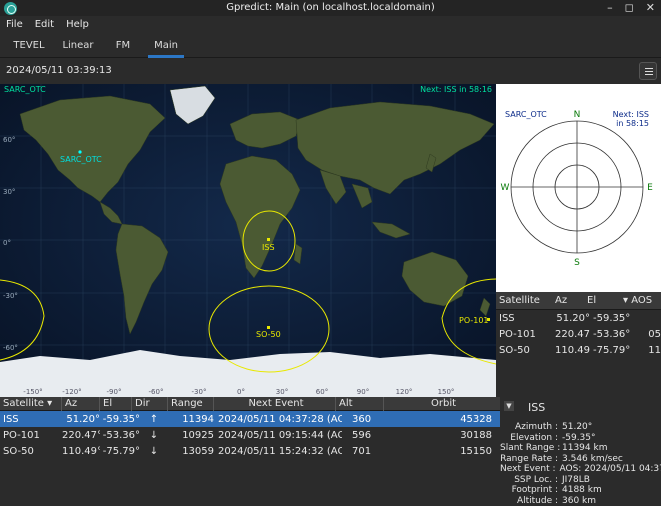 The height and width of the screenshot is (506, 661). I want to click on svg-text: 90°, so click(363, 392).